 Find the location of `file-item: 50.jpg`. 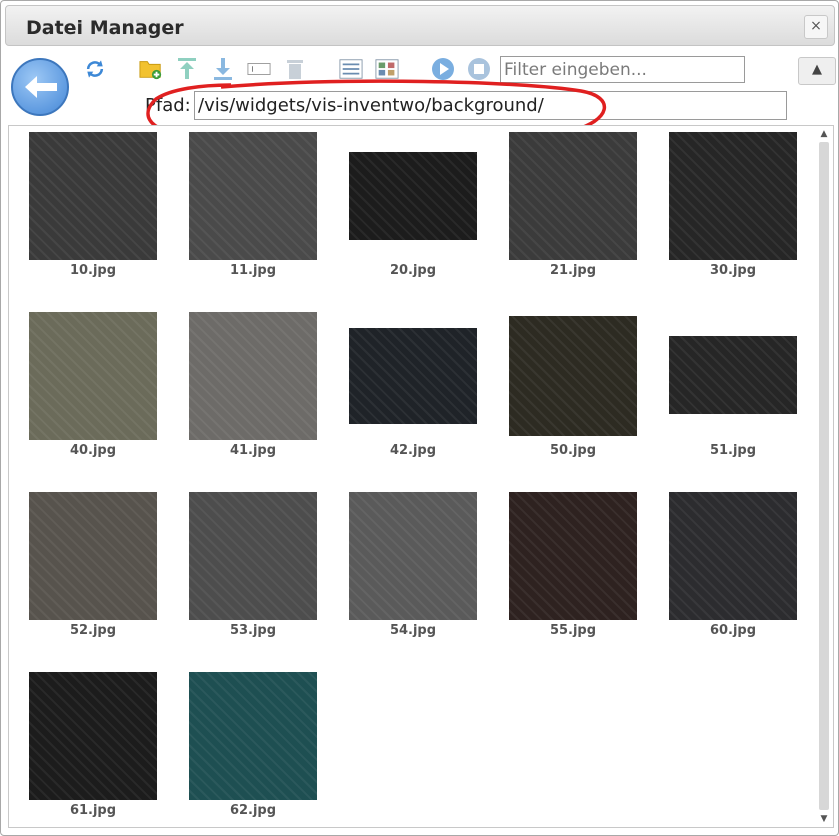

file-item: 50.jpg is located at coordinates (569, 391).